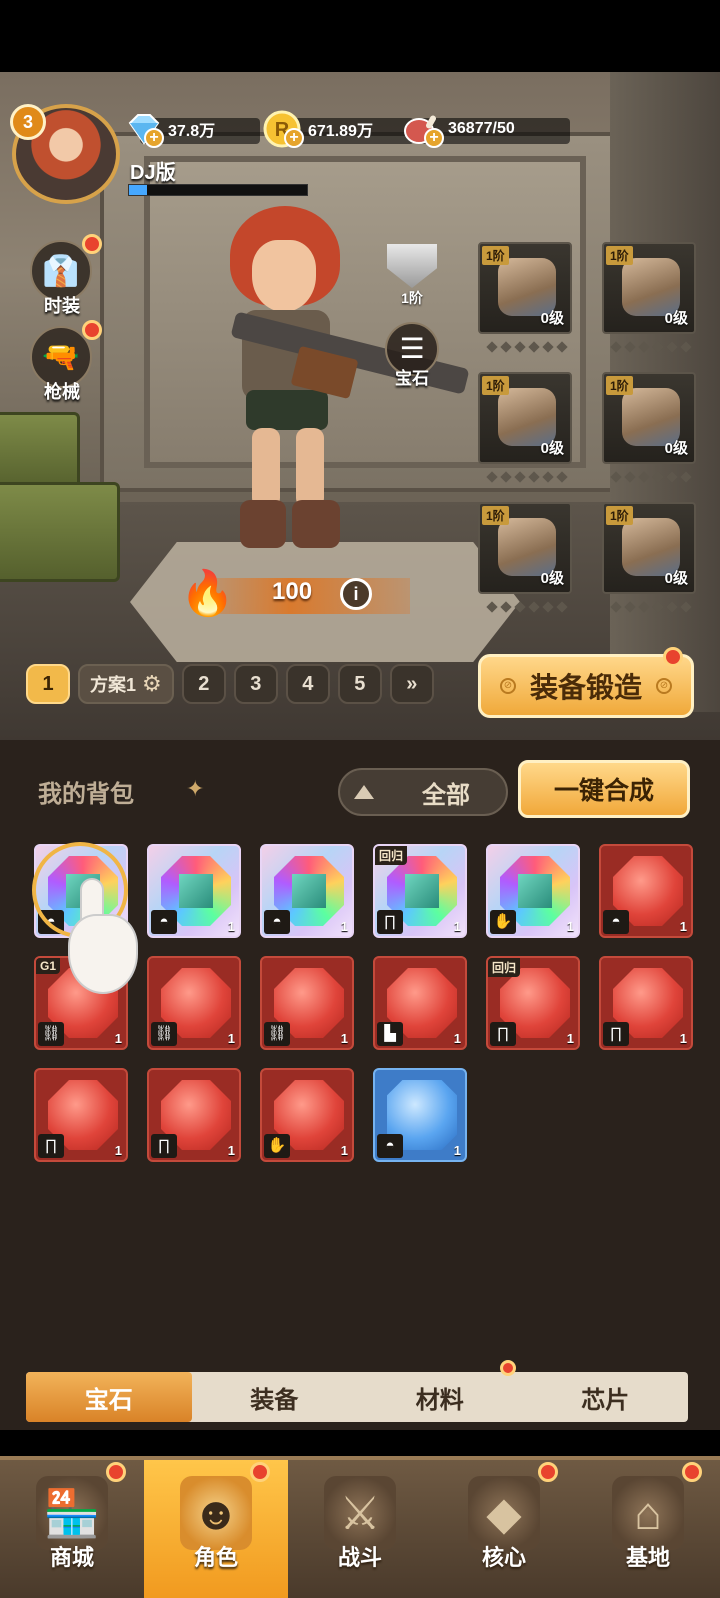  Describe the element at coordinates (440, 1397) in the screenshot. I see `tab-materials: 材料` at that location.